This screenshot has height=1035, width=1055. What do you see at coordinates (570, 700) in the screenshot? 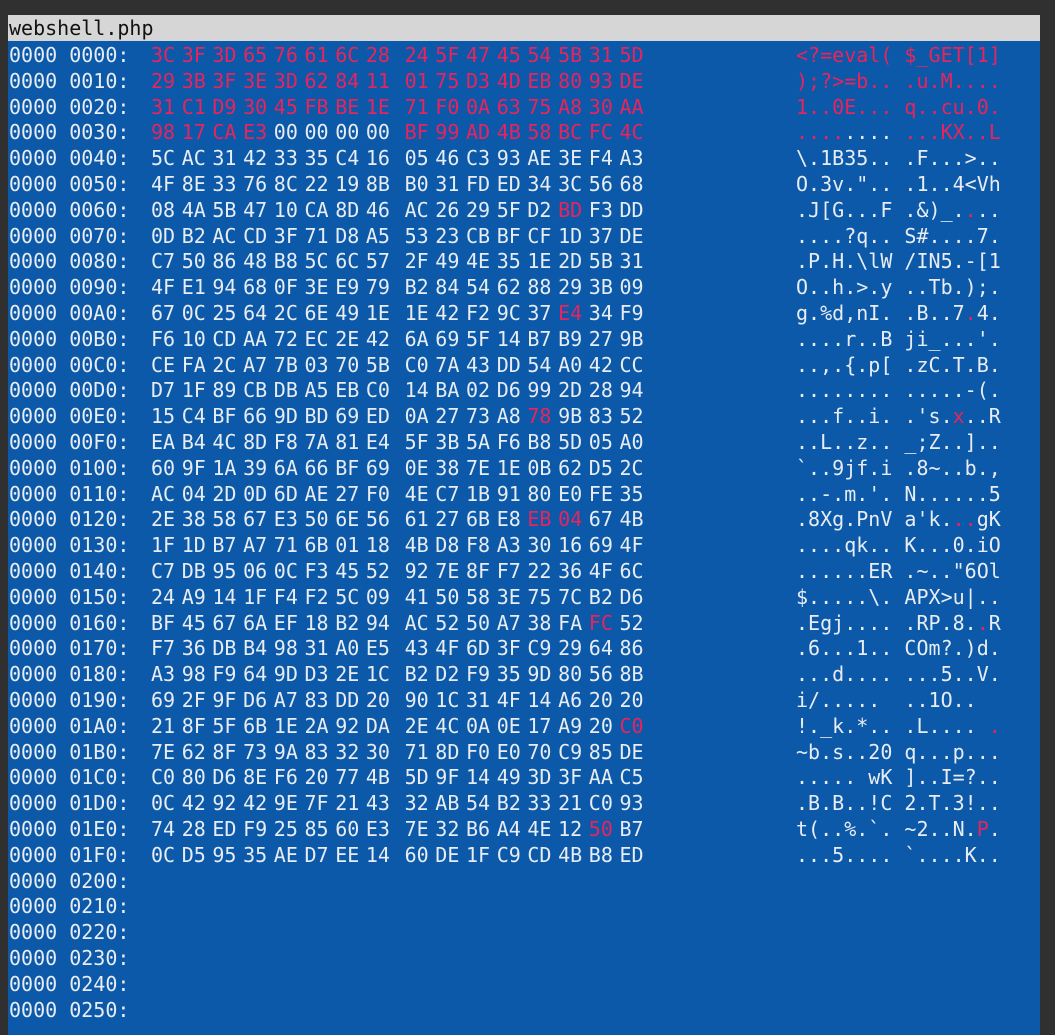
I see `hex-byte: A6` at bounding box center [570, 700].